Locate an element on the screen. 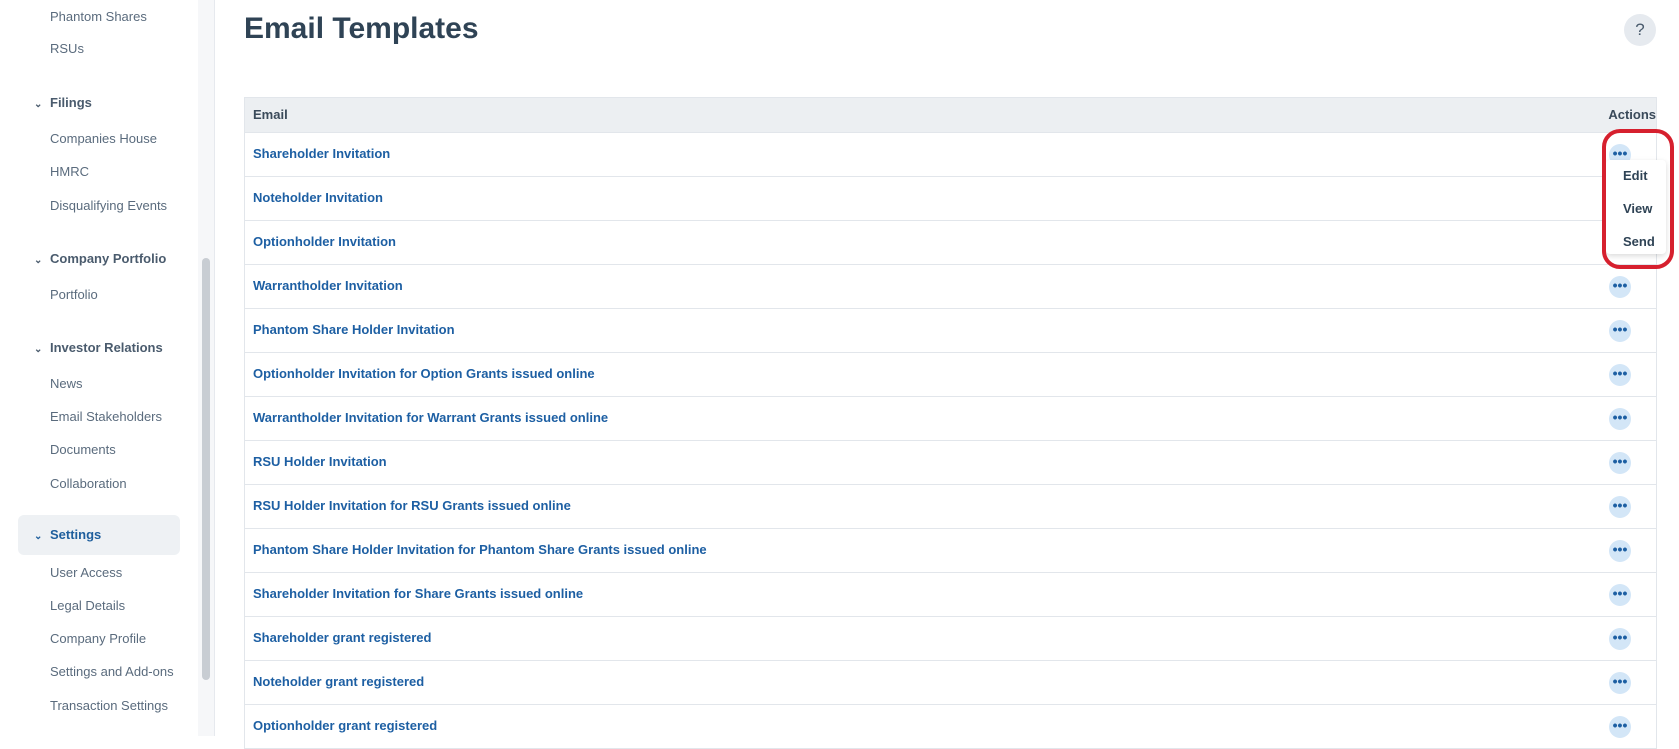  sidebar-item-portfolio: Portfolio is located at coordinates (74, 294).